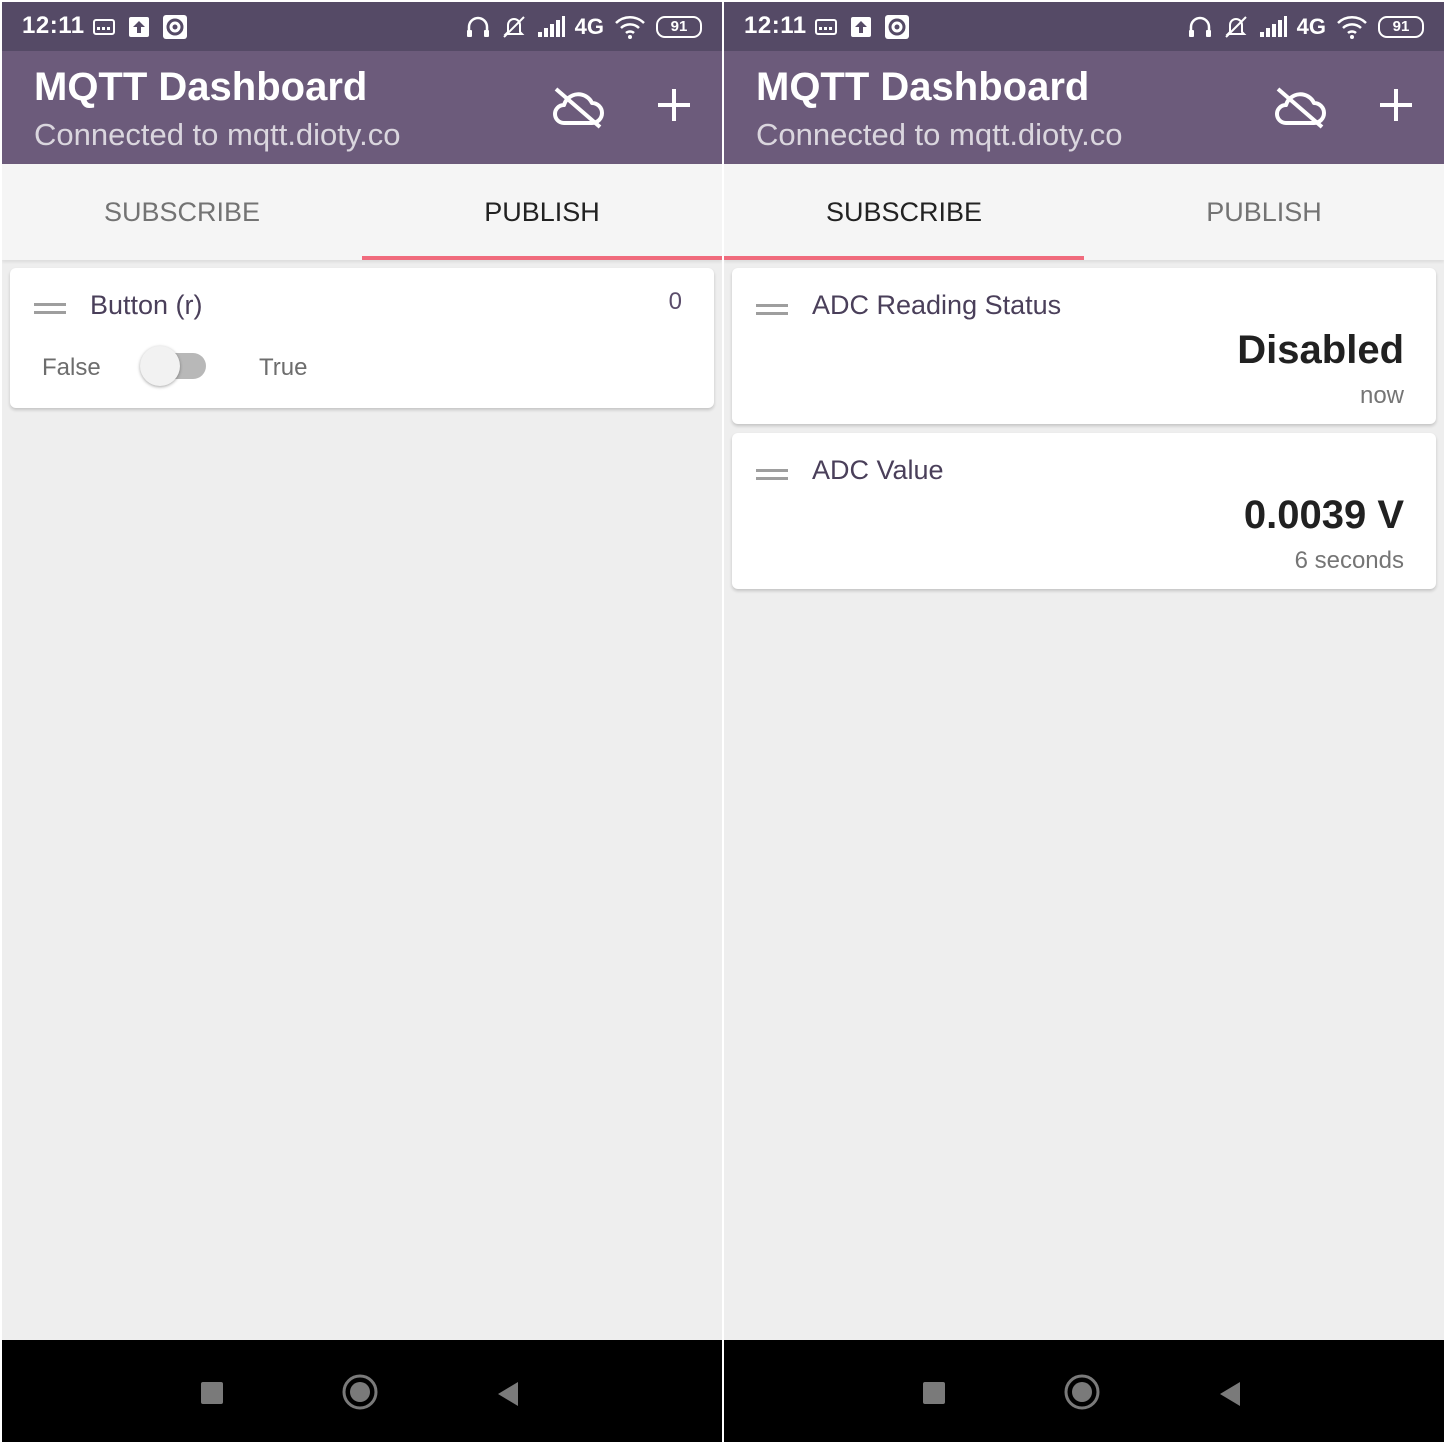 Image resolution: width=1446 pixels, height=1444 pixels. What do you see at coordinates (675, 301) in the screenshot?
I see `publish-count: 0` at bounding box center [675, 301].